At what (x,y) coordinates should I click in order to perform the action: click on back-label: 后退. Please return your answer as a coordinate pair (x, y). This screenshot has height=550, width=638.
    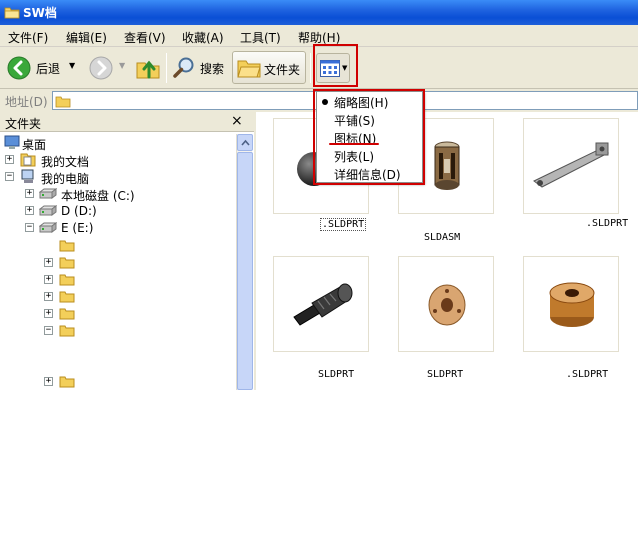
    Looking at the image, I should click on (48, 69).